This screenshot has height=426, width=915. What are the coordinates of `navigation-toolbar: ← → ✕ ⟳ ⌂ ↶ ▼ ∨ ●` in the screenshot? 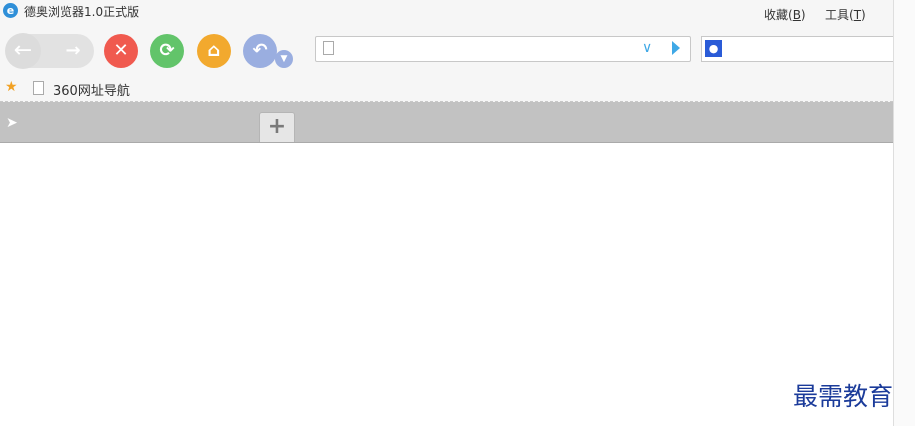 It's located at (446, 52).